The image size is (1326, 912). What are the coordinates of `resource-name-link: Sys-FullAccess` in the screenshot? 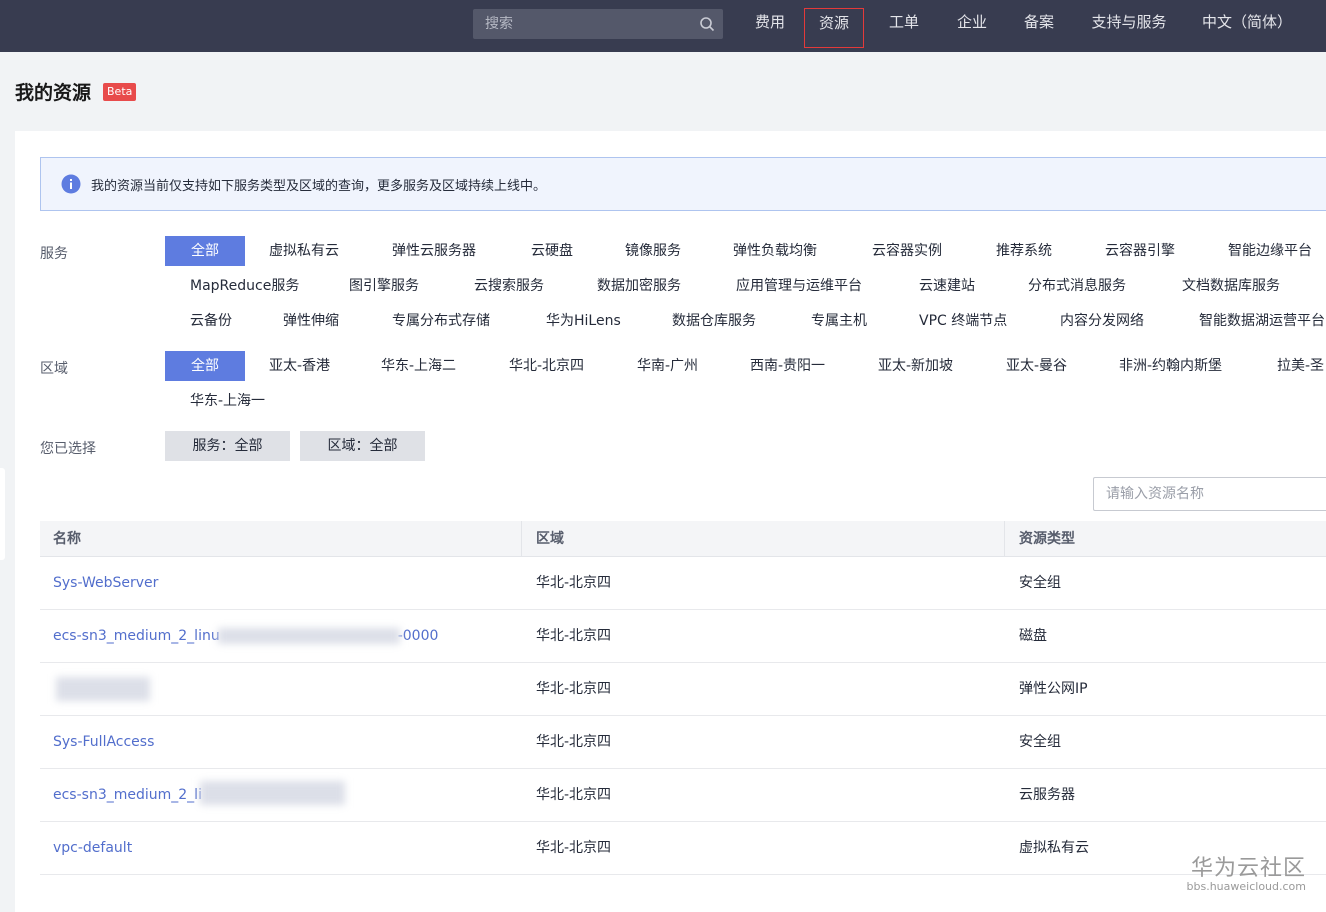 It's located at (103, 742).